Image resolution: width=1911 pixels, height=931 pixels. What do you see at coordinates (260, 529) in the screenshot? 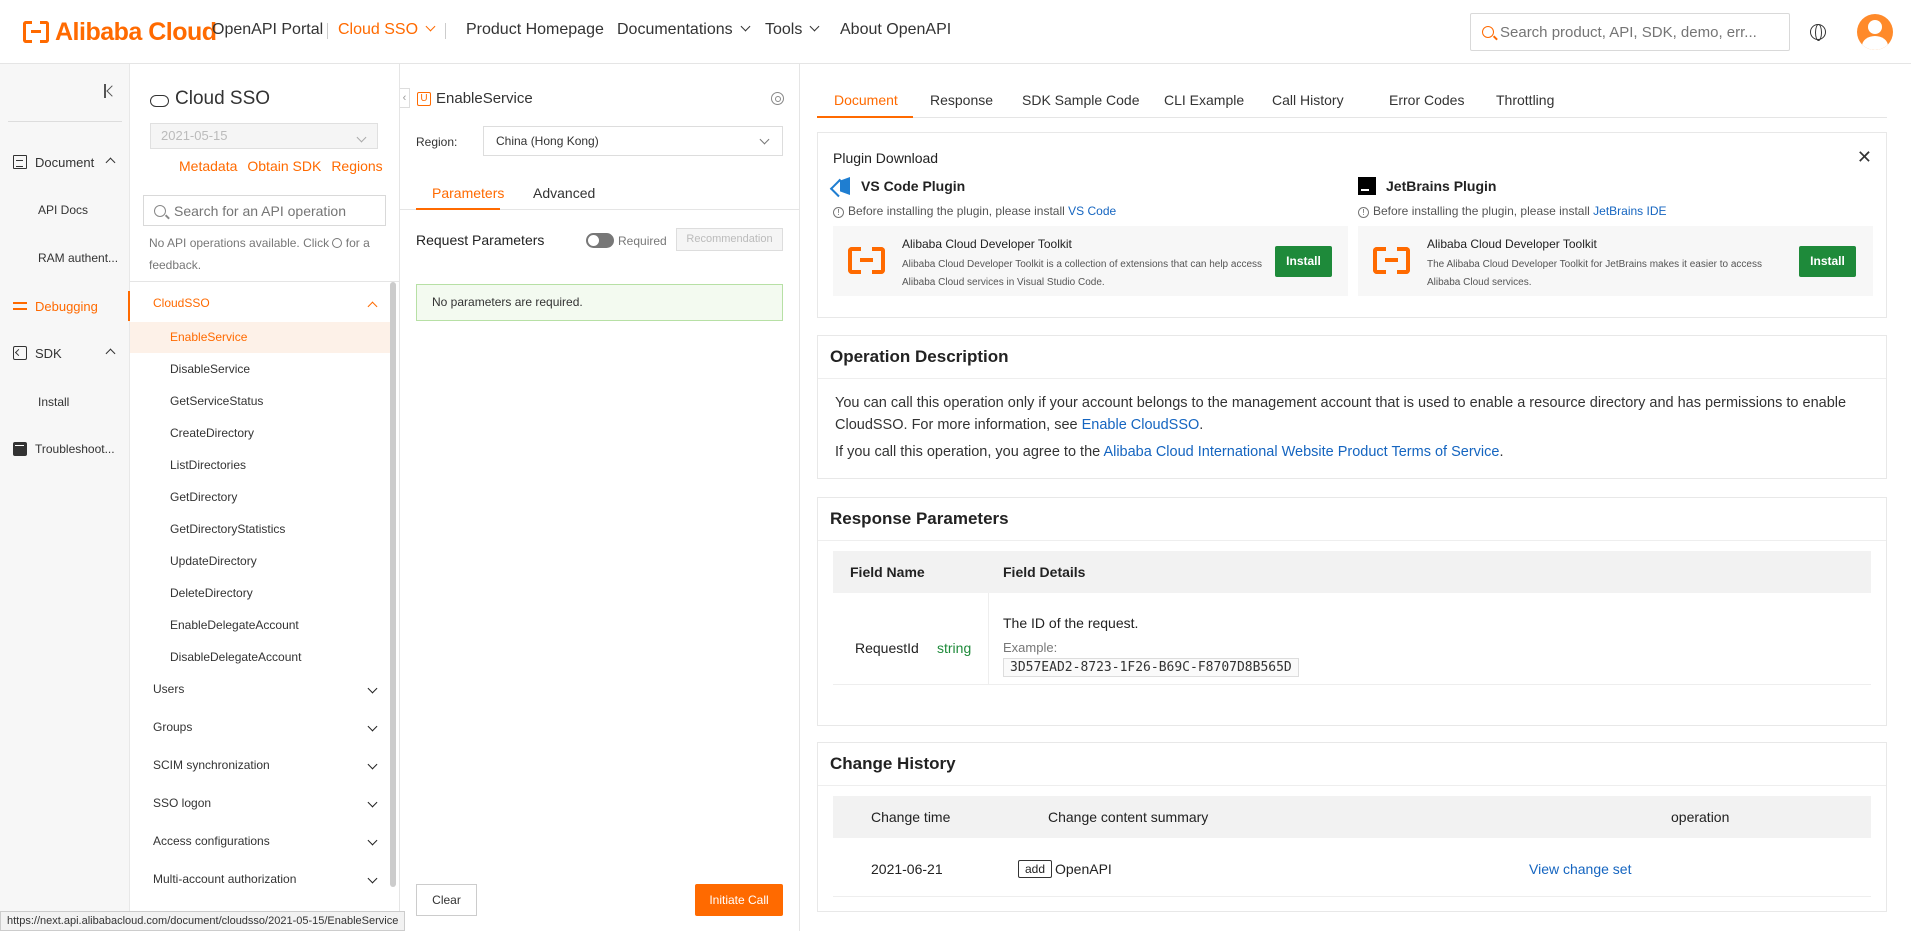
I see `api-op-getdirectorystatistics: GetDirectoryStatistics` at bounding box center [260, 529].